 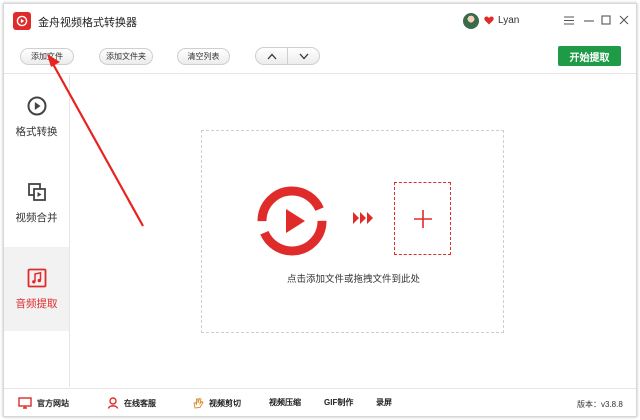 I want to click on chevron-up-icon, so click(x=271, y=56).